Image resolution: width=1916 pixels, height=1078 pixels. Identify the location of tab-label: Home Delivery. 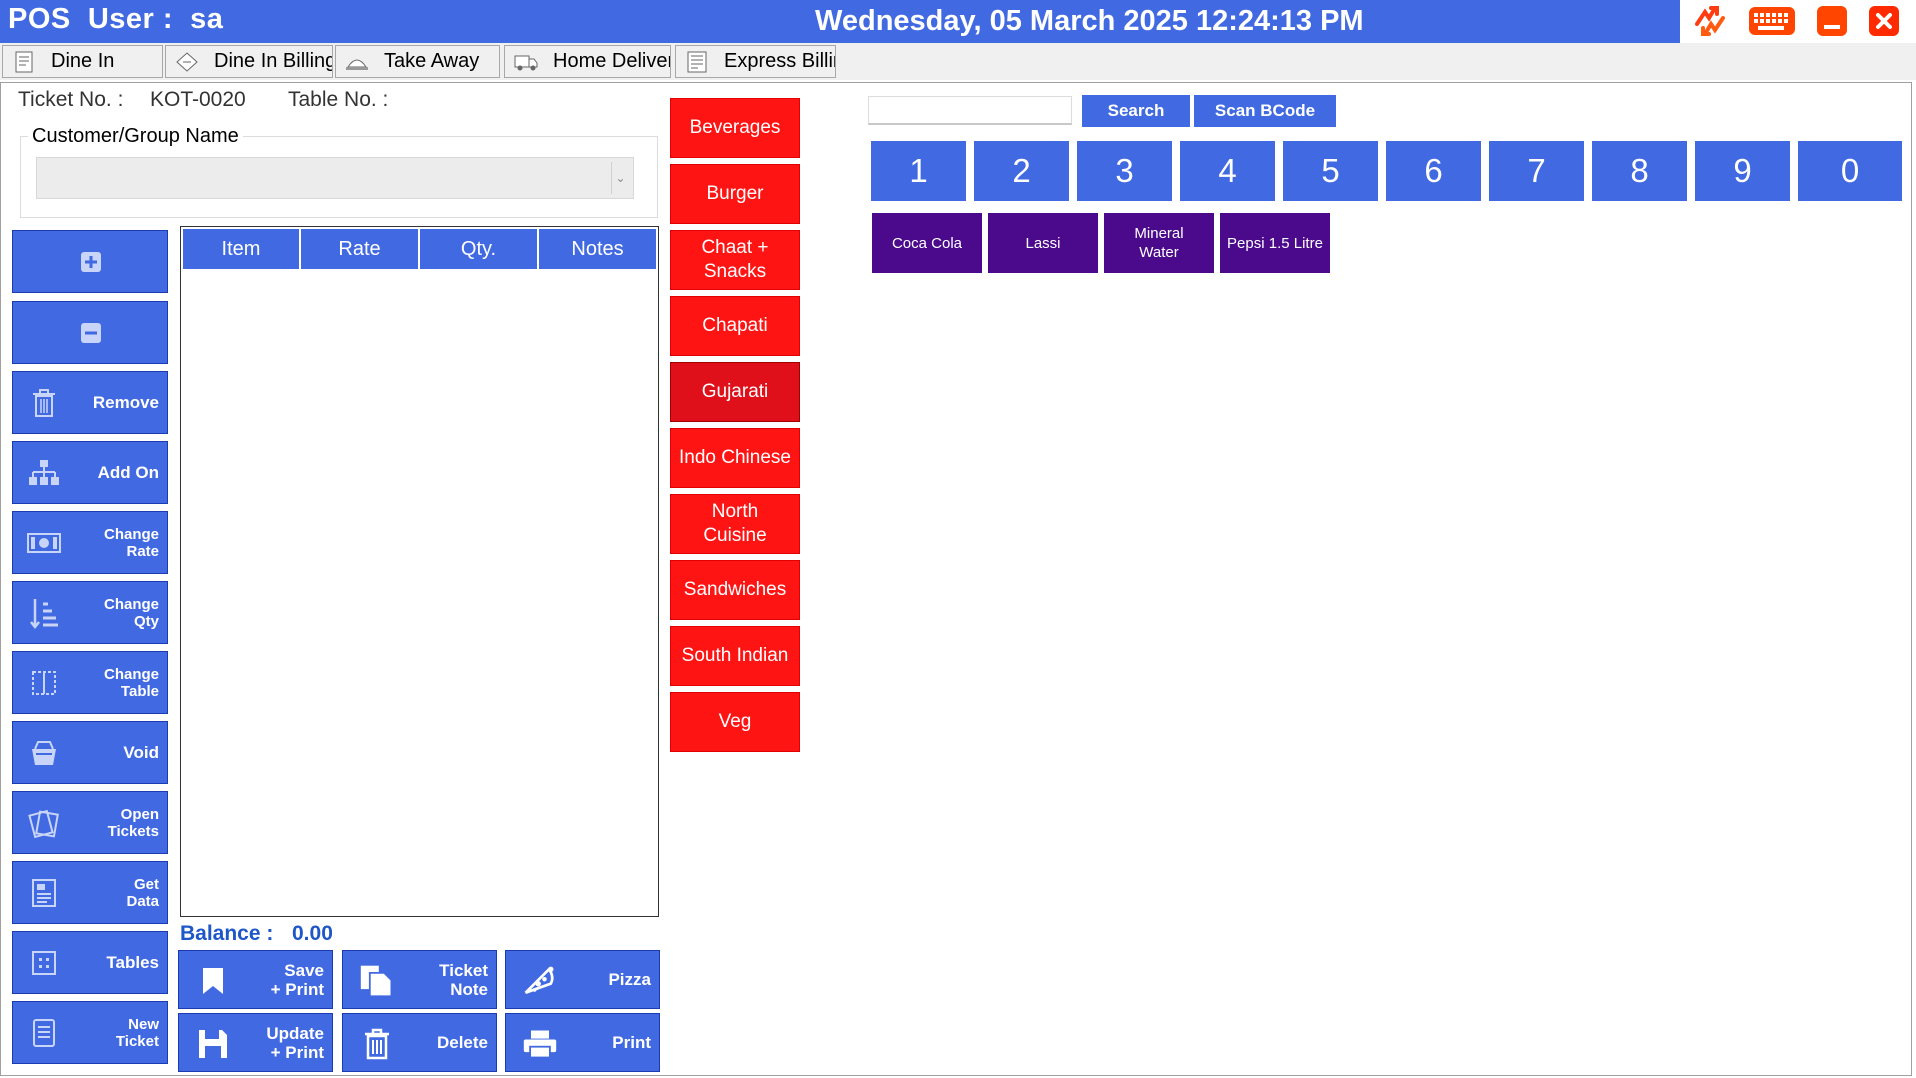
(611, 61).